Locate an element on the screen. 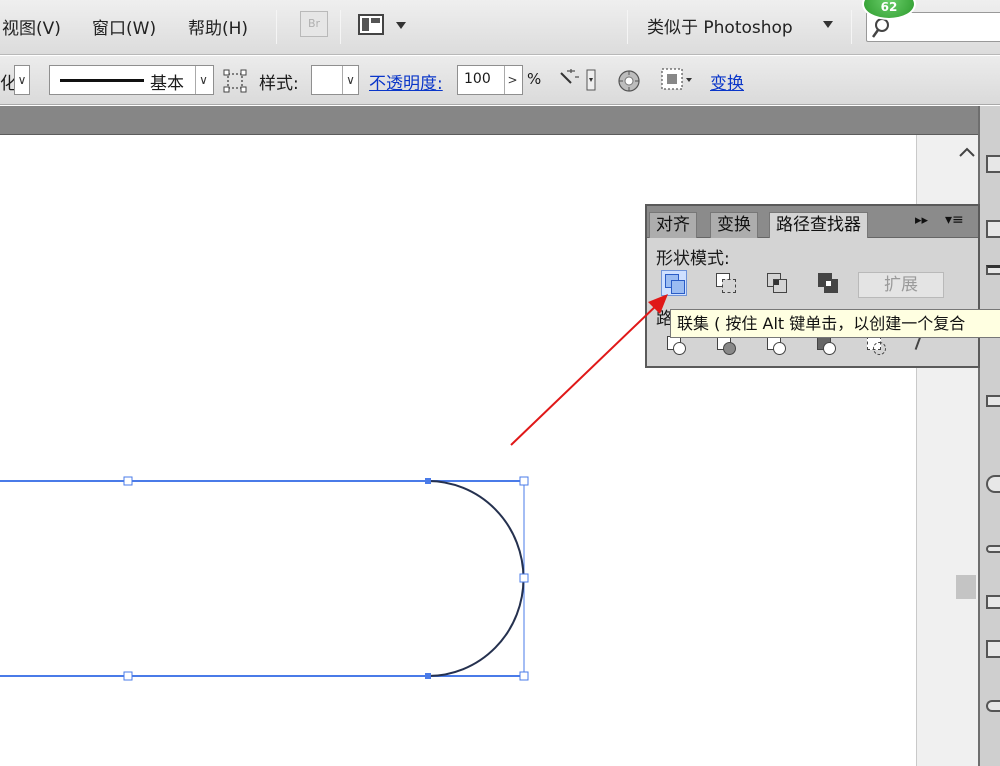 This screenshot has height=766, width=1000. align-stroke-icon is located at coordinates (235, 81).